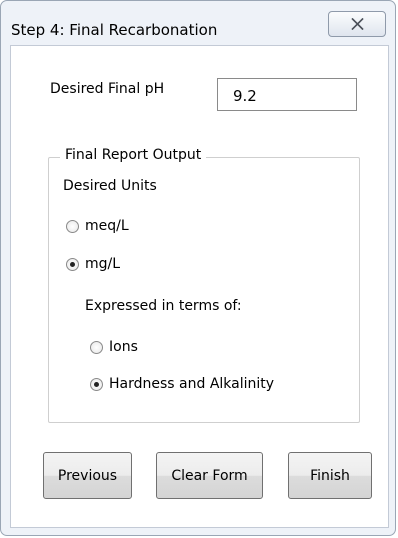 The height and width of the screenshot is (538, 398). Describe the element at coordinates (330, 475) in the screenshot. I see `finish-button: Finish` at that location.